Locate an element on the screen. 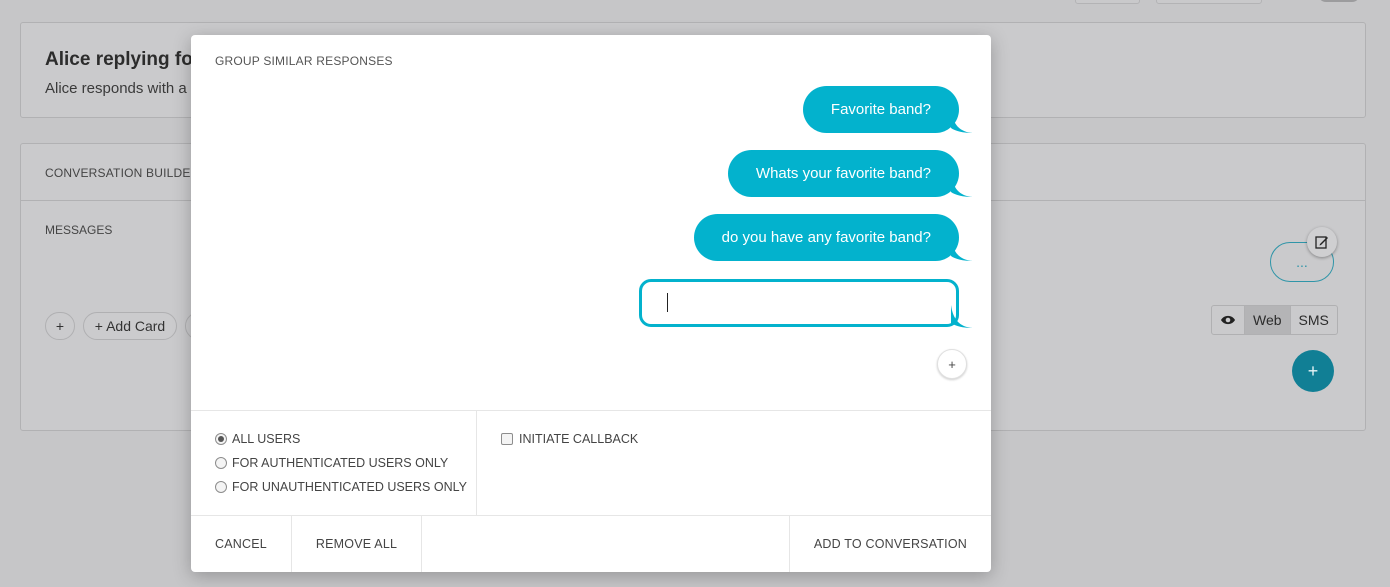 This screenshot has height=587, width=1390. edit-button is located at coordinates (1322, 242).